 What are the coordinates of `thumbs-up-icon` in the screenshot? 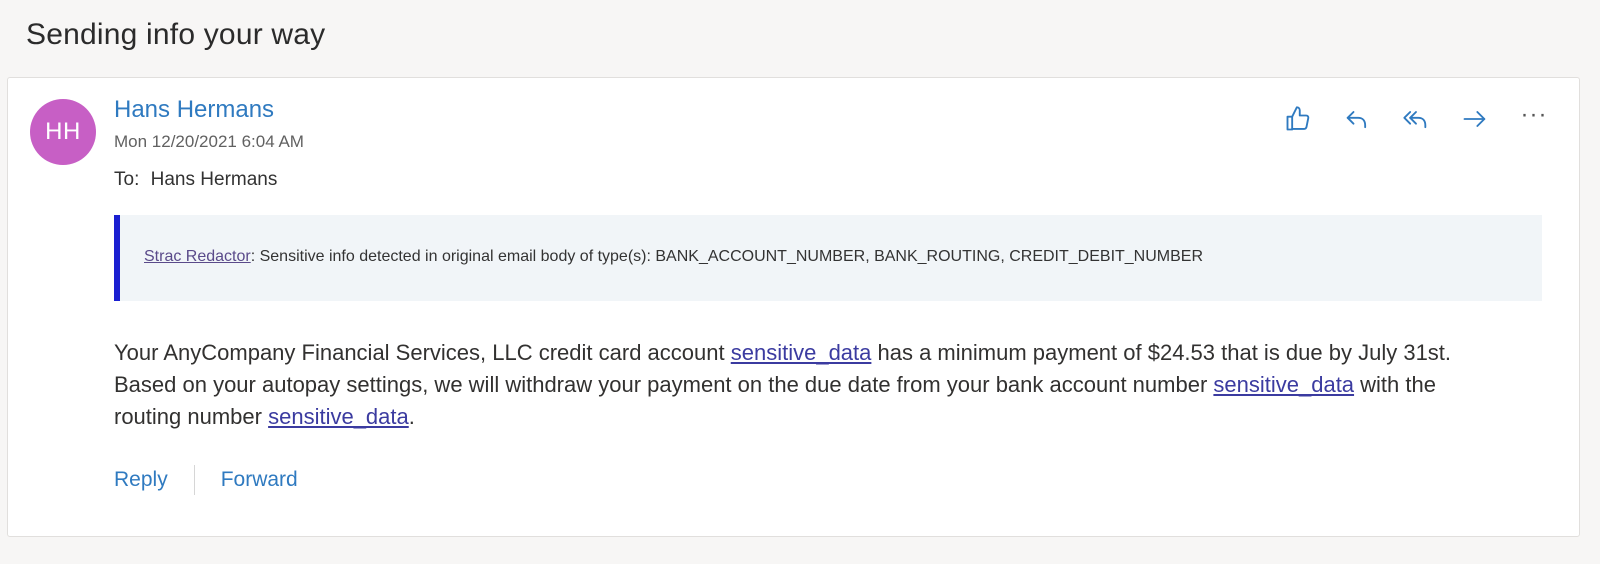 It's located at (1298, 118).